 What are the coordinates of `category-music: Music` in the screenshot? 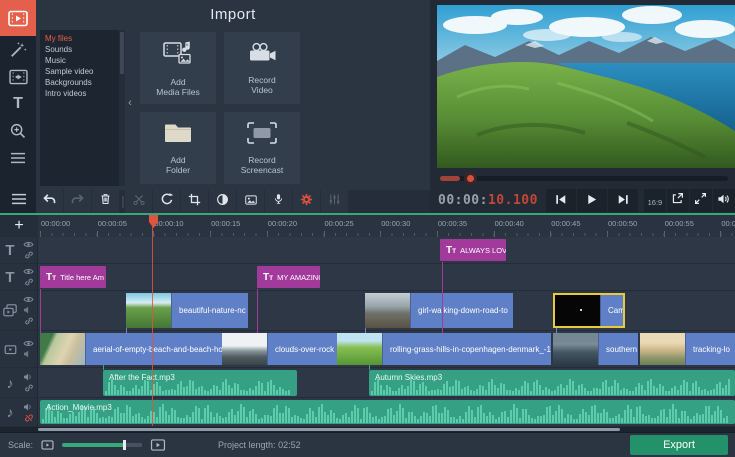 It's located at (82, 60).